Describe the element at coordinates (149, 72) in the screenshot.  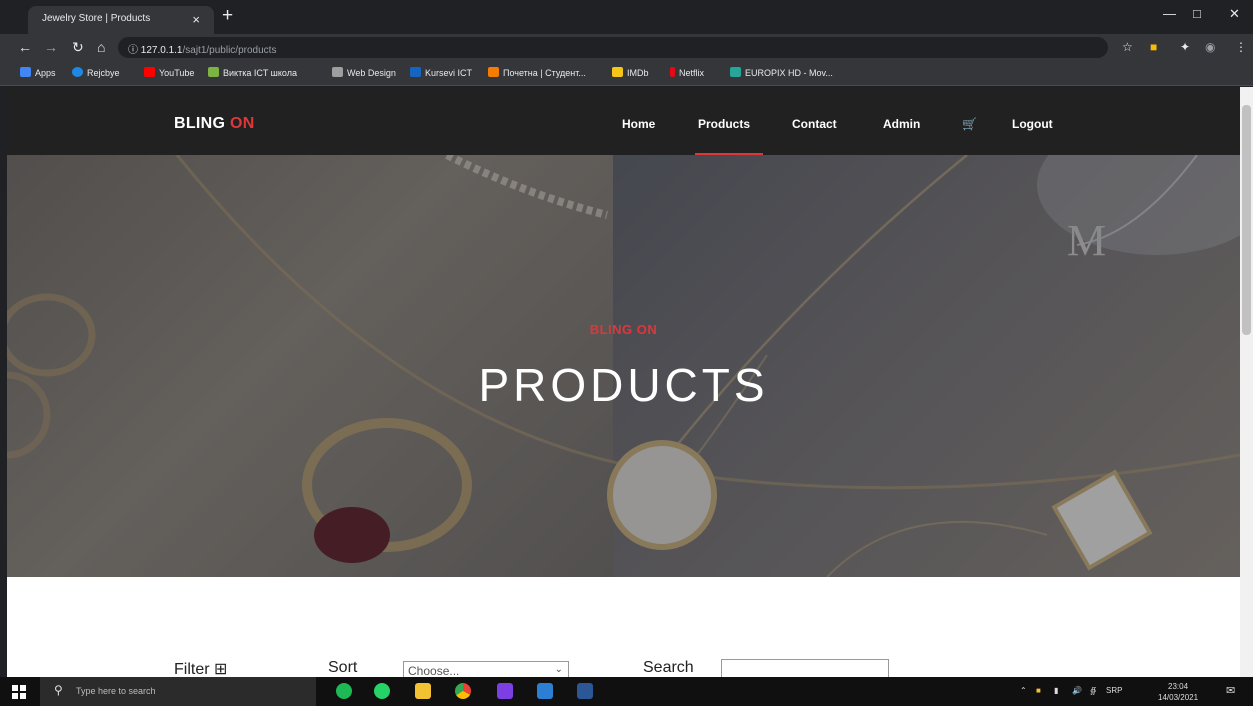
I see `youtube-icon` at that location.